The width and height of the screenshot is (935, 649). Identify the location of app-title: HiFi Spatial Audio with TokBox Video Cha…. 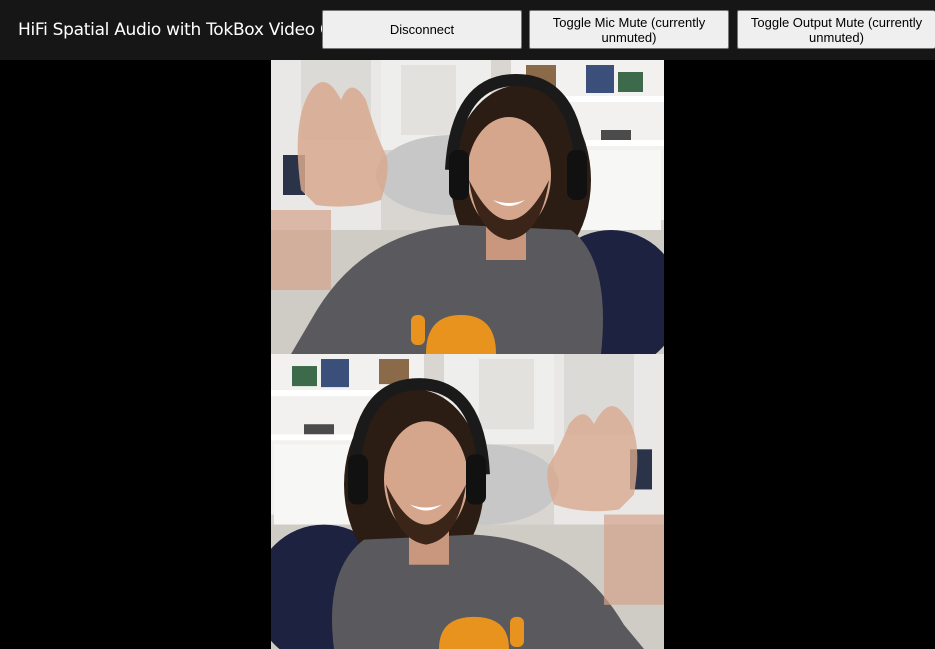
(188, 30).